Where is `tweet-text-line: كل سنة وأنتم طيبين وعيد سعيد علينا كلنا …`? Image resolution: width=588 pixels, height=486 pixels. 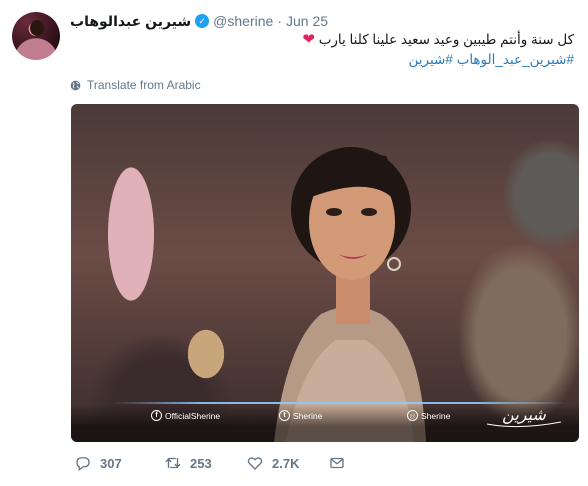
tweet-text-line: كل سنة وأنتم طيبين وعيد سعيد علينا كلنا … is located at coordinates (334, 40).